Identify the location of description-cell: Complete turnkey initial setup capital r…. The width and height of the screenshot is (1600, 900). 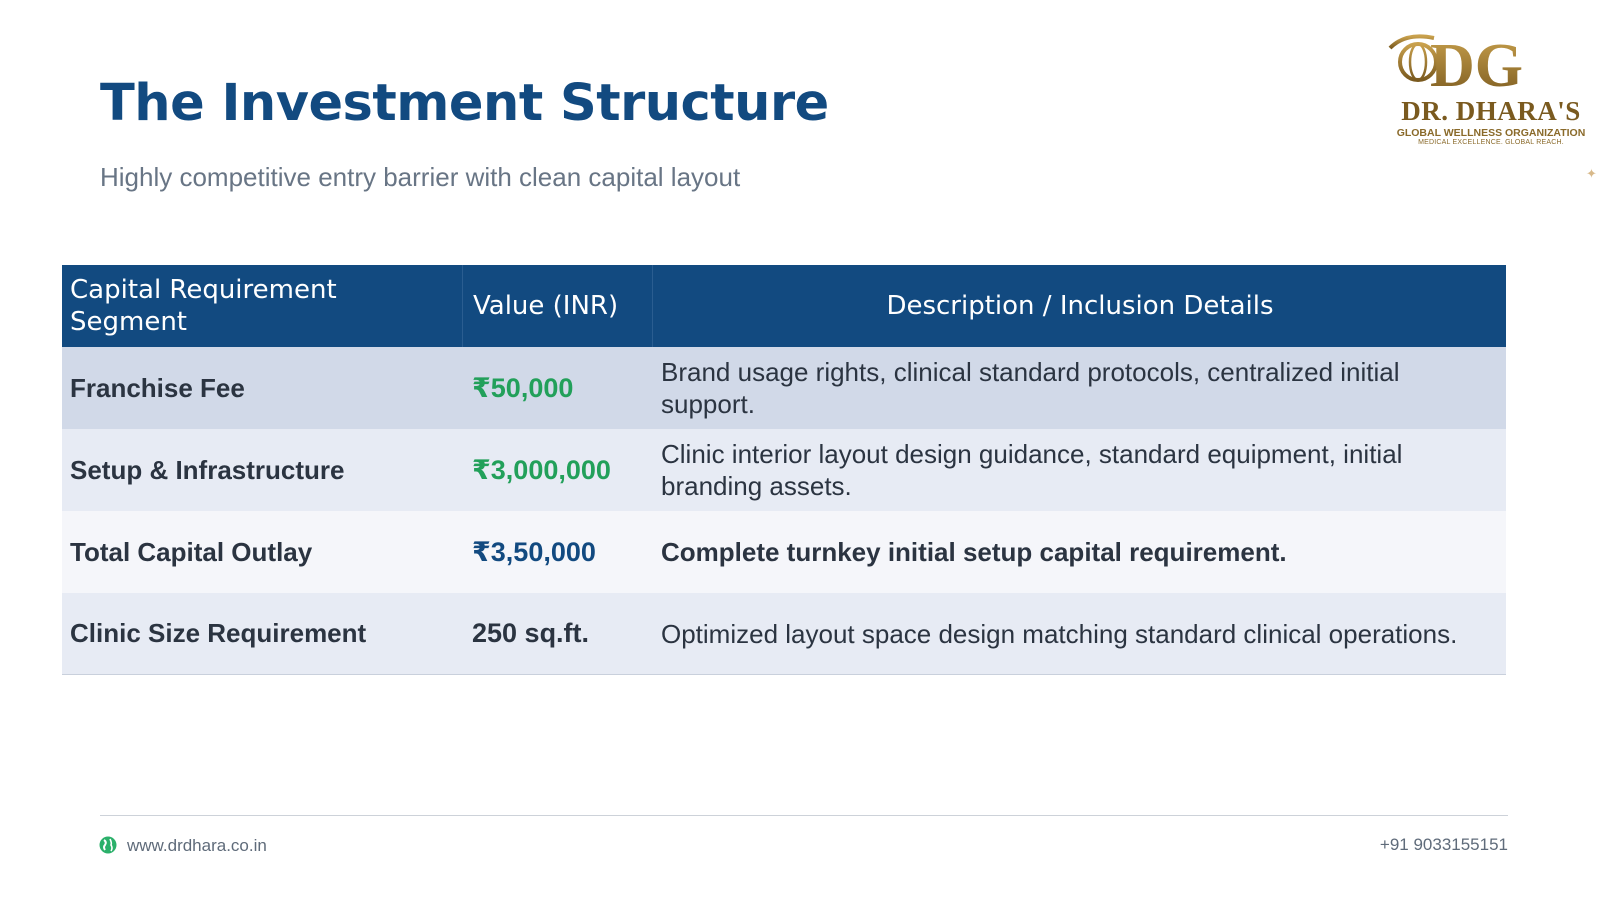
(974, 552).